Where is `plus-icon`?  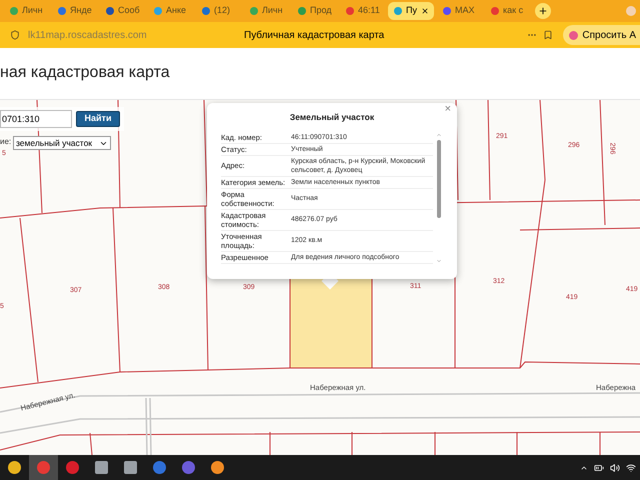
plus-icon is located at coordinates (543, 11).